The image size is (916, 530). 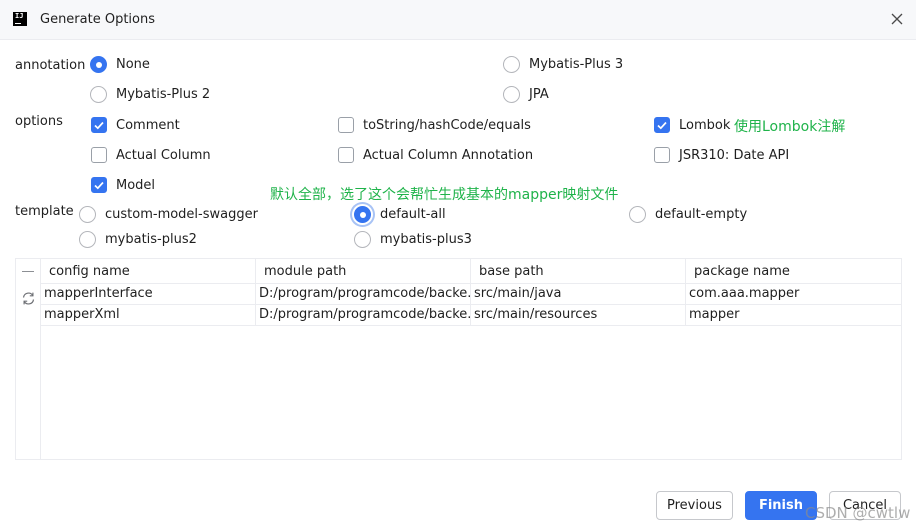 What do you see at coordinates (363, 271) in the screenshot?
I see `column-header-module-path: module path` at bounding box center [363, 271].